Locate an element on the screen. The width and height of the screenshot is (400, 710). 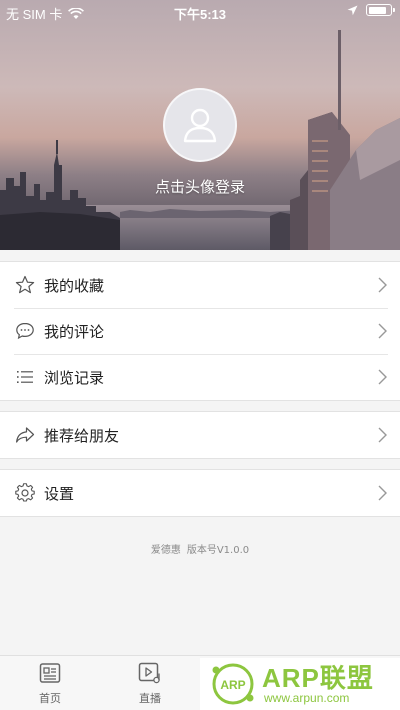
version-number: 版本号V1.0.0 is located at coordinates (218, 550).